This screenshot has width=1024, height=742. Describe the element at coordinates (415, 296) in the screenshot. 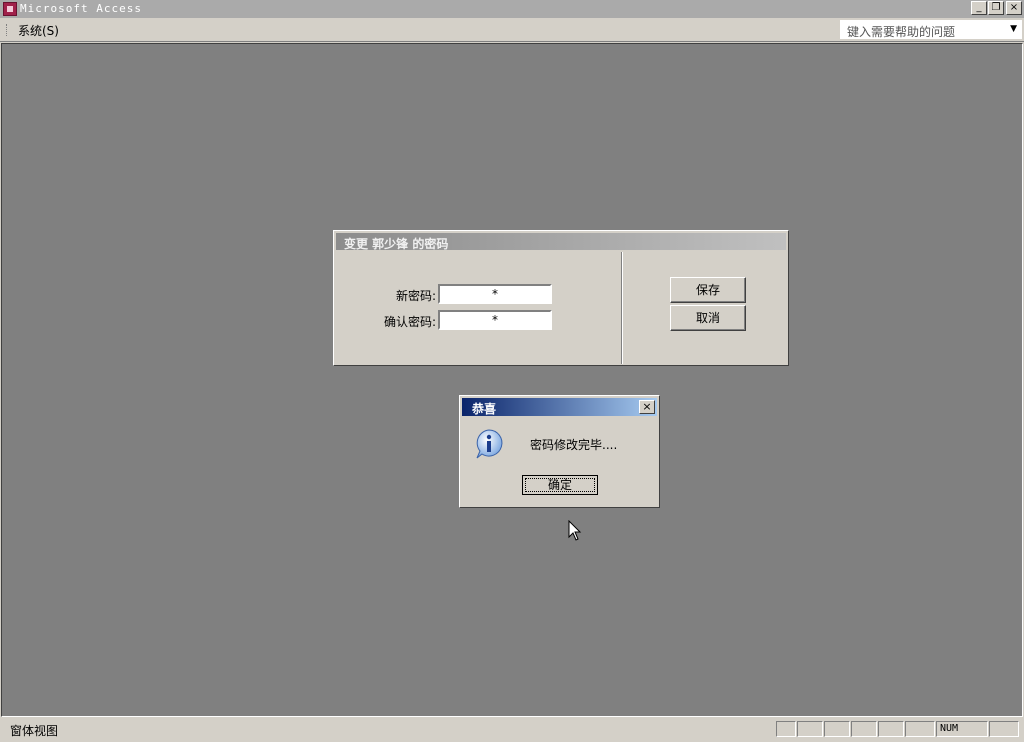

I see `new-password-label: 新密码:` at that location.